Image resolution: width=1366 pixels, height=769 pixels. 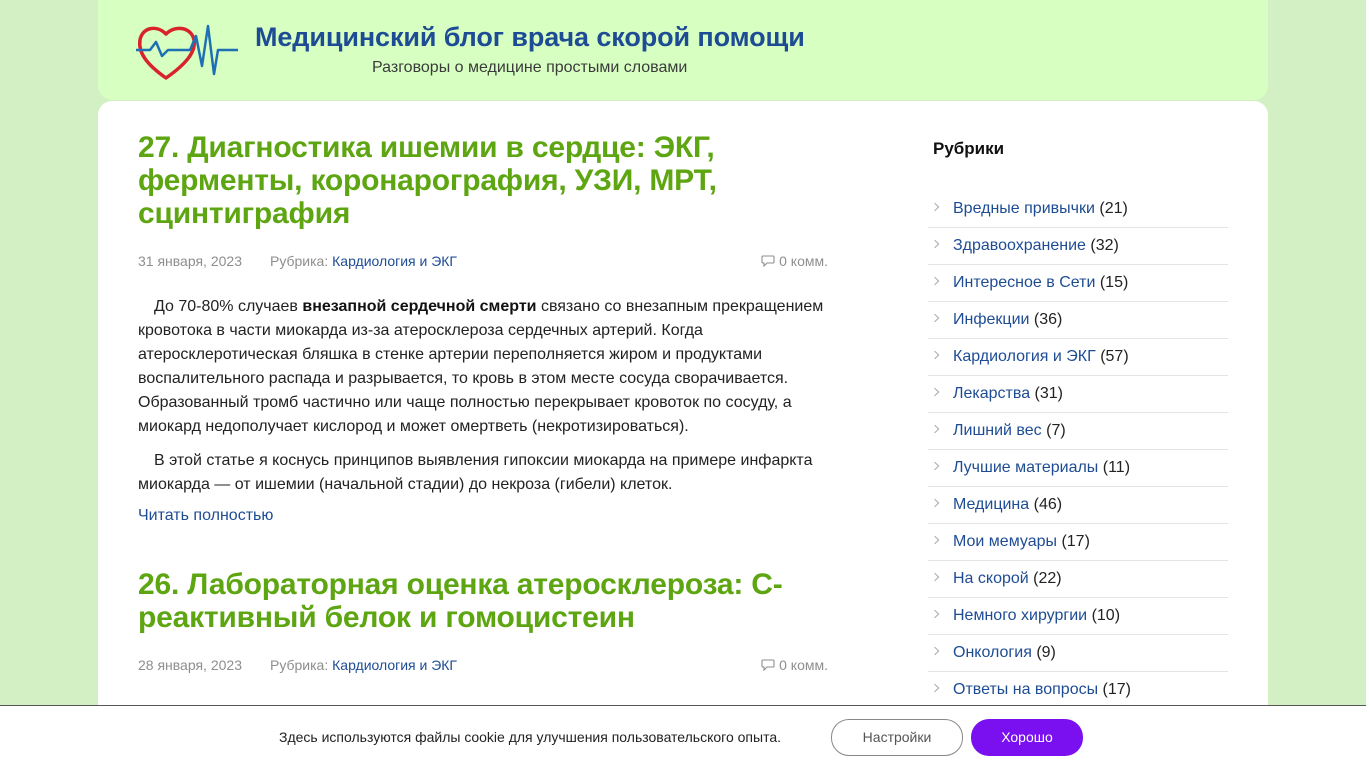 What do you see at coordinates (1114, 282) in the screenshot?
I see `category-count: (15)` at bounding box center [1114, 282].